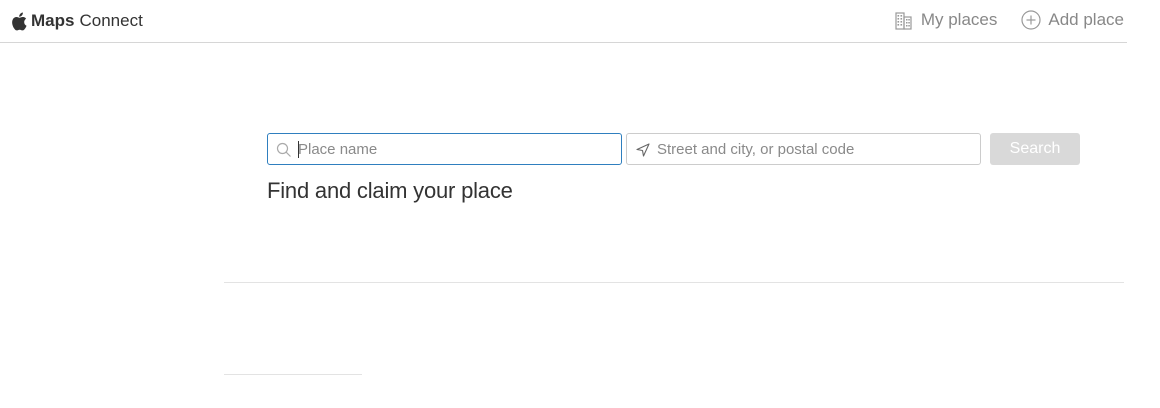  Describe the element at coordinates (53, 20) in the screenshot. I see `brand-name-bold: Maps` at that location.